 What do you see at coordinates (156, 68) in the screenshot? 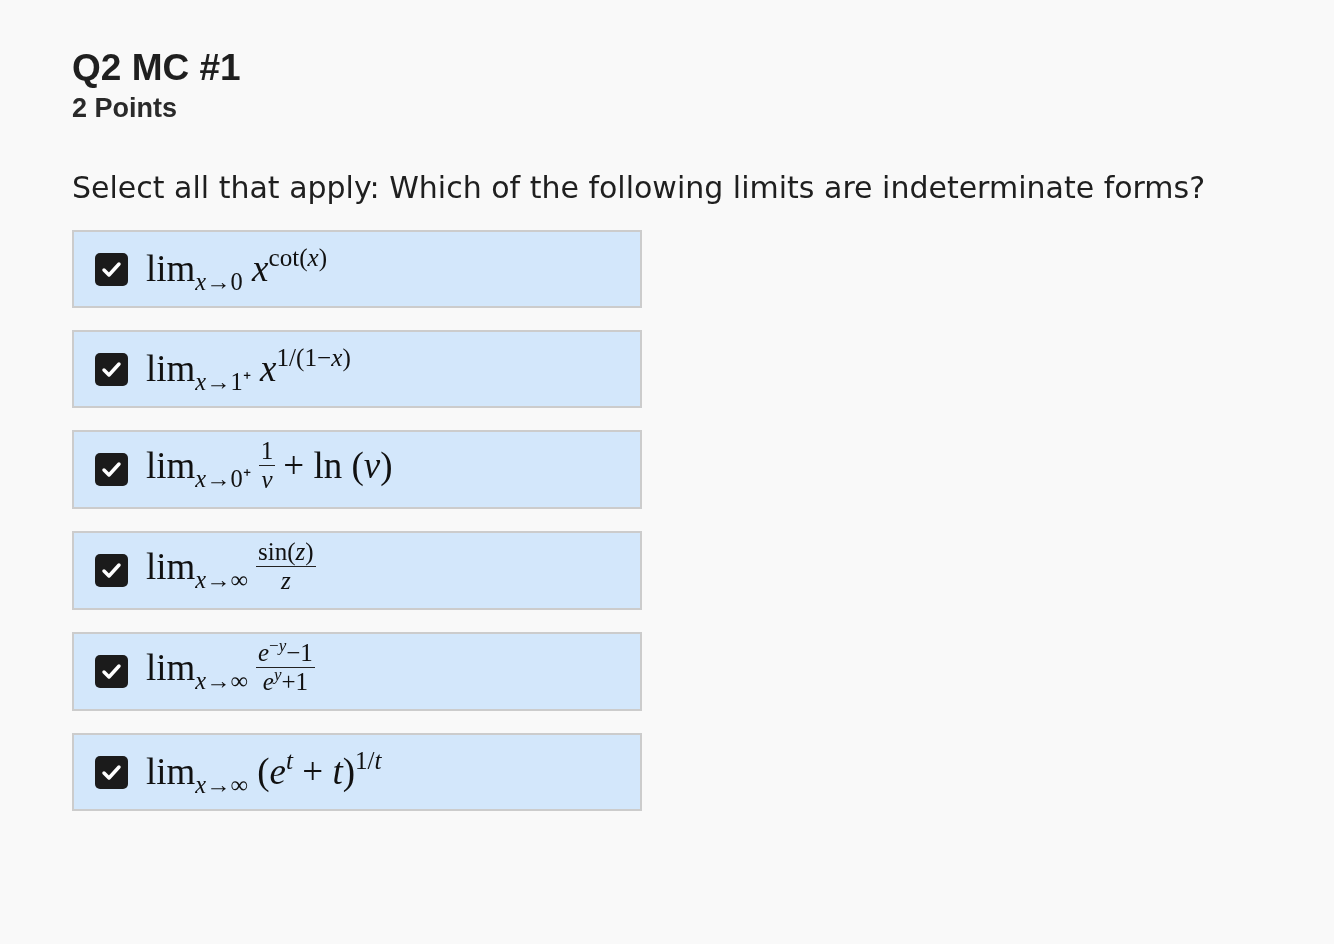
I see `question-title: Q2 MC #1` at bounding box center [156, 68].